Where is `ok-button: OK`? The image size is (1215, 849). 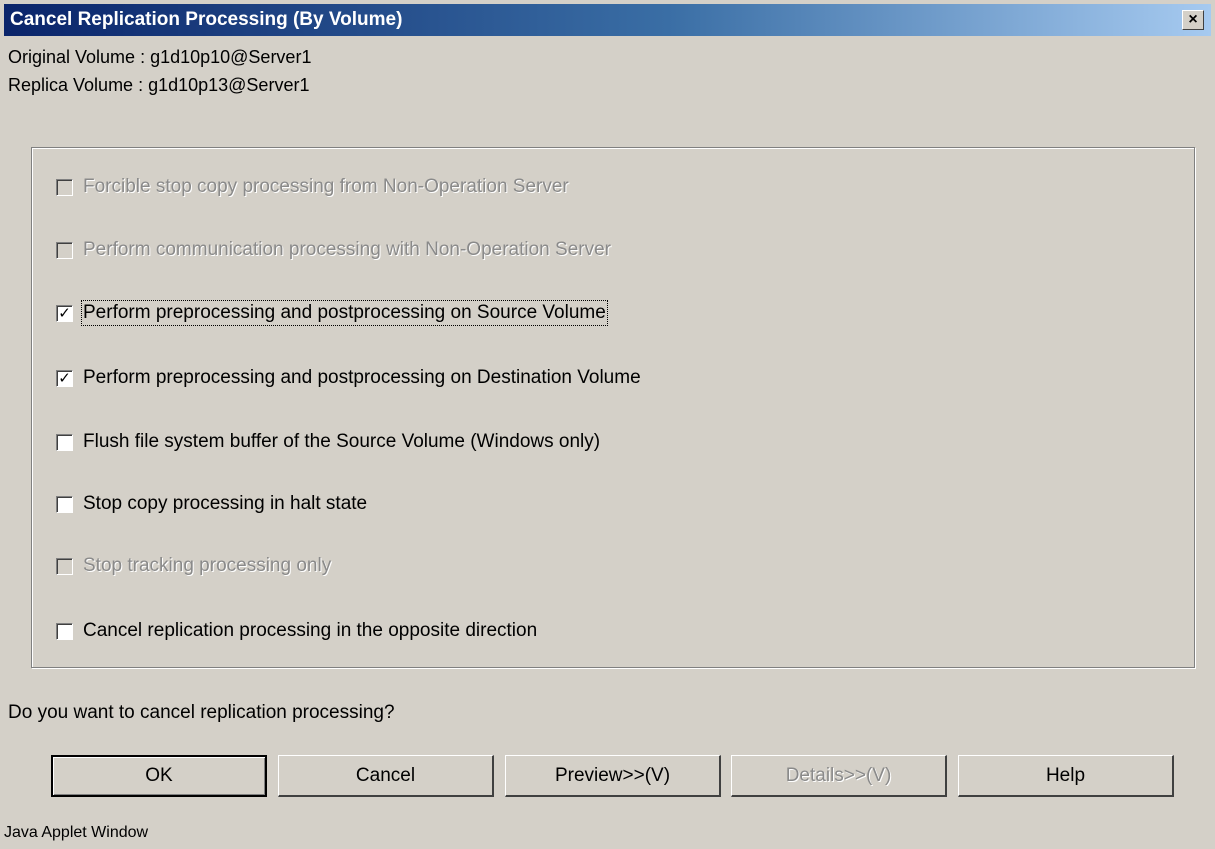 ok-button: OK is located at coordinates (159, 776).